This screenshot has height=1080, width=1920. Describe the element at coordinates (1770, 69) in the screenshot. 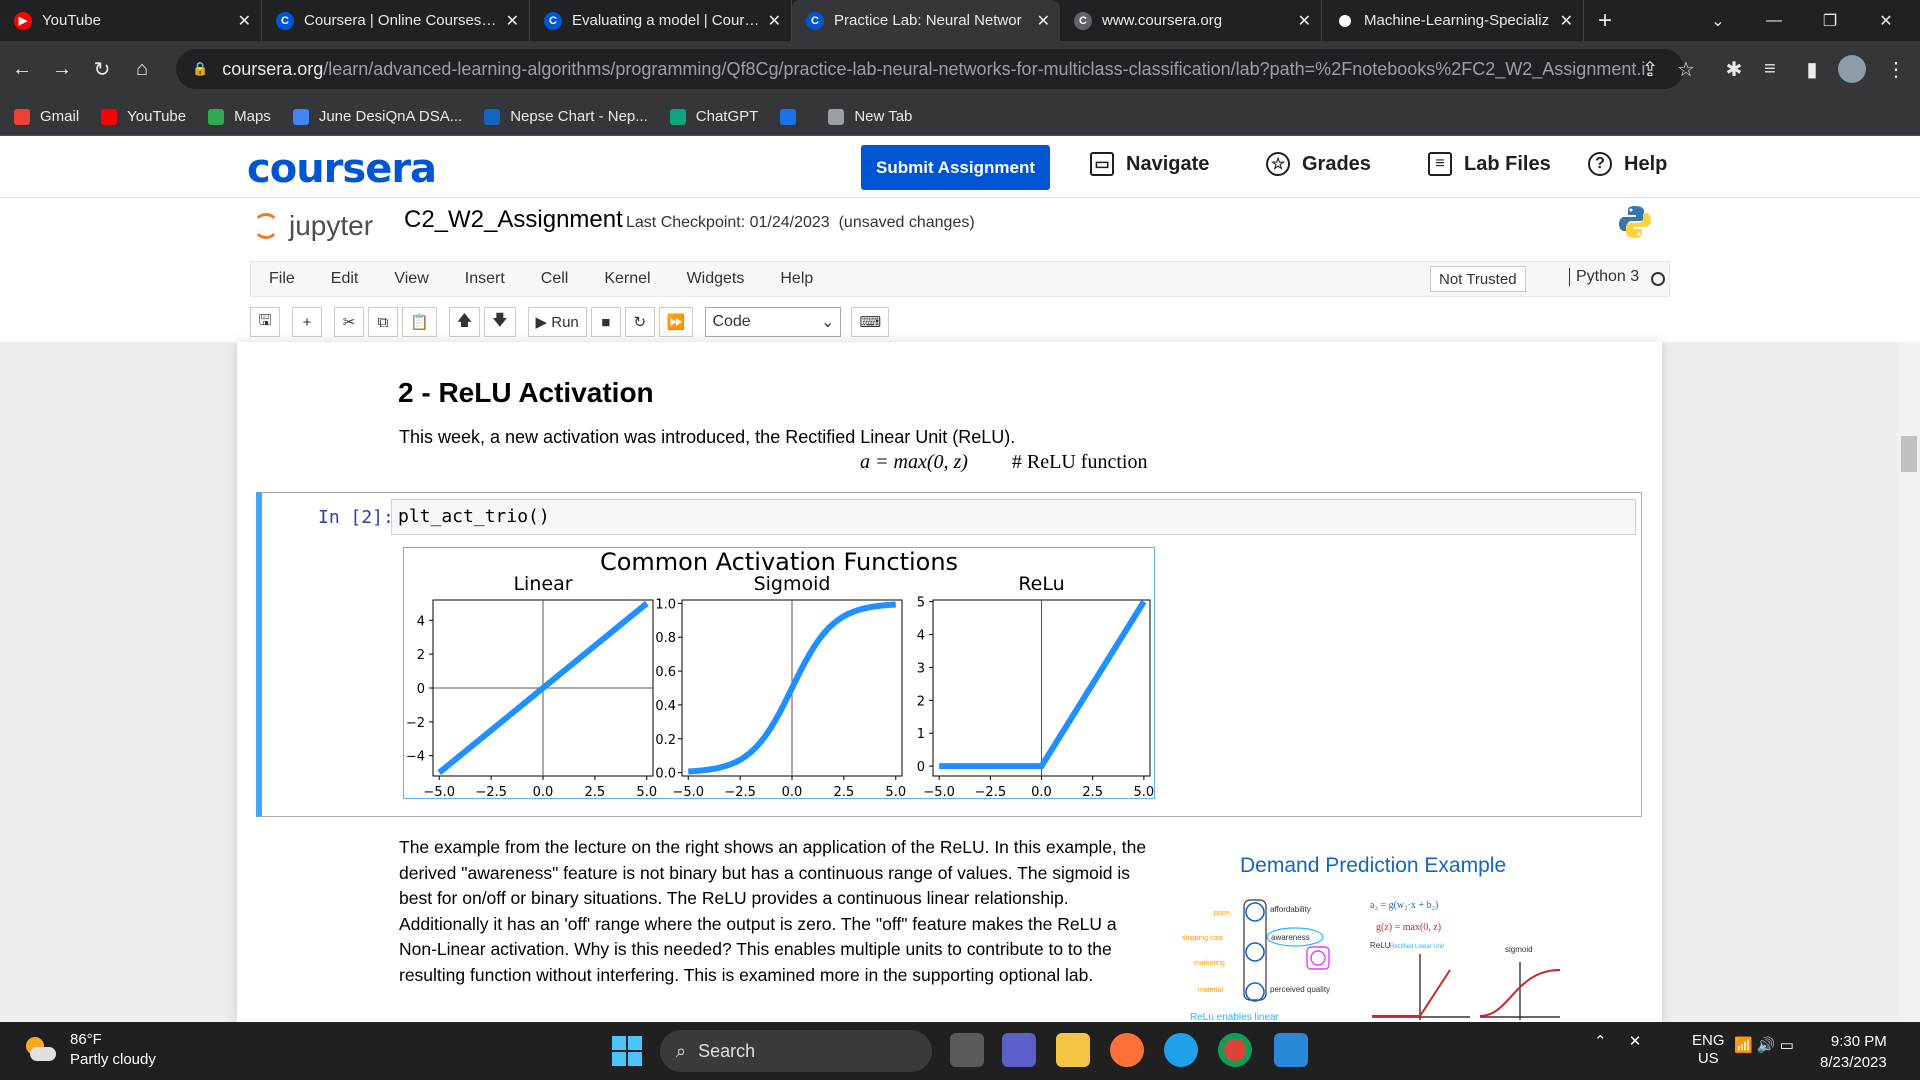

I see `reading-list-icon: ≡` at that location.